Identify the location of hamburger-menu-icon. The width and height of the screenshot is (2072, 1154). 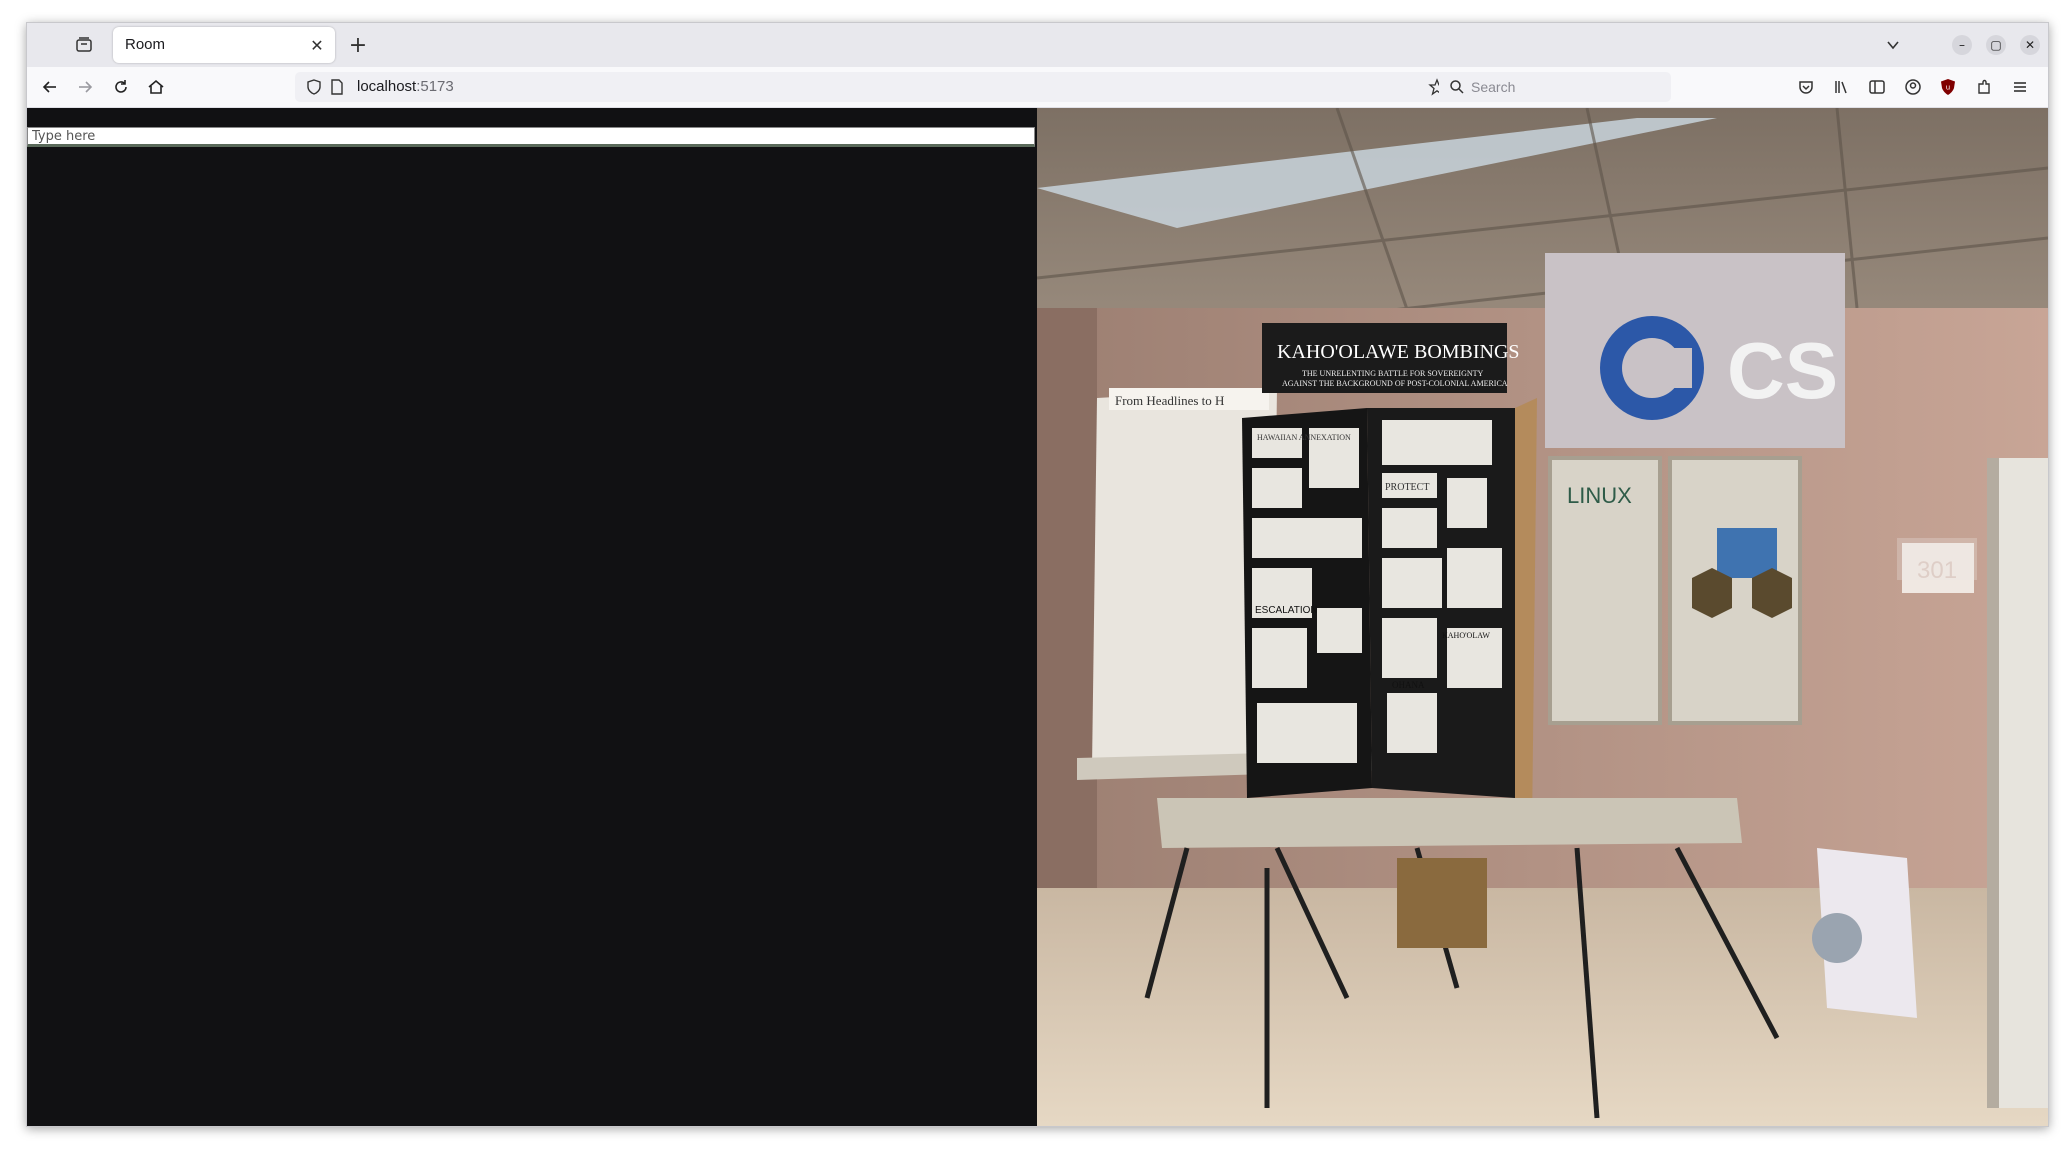
(2020, 87).